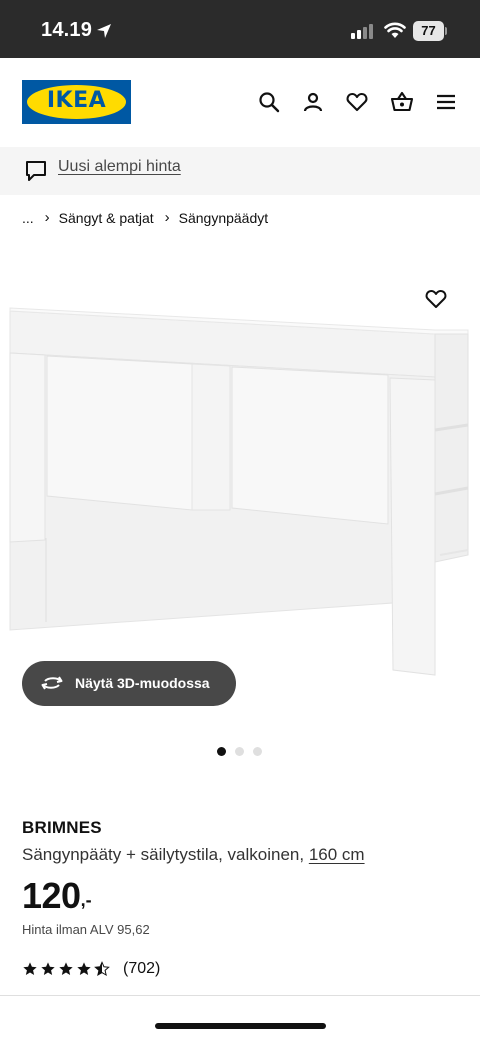  I want to click on star-half-icon, so click(102, 969).